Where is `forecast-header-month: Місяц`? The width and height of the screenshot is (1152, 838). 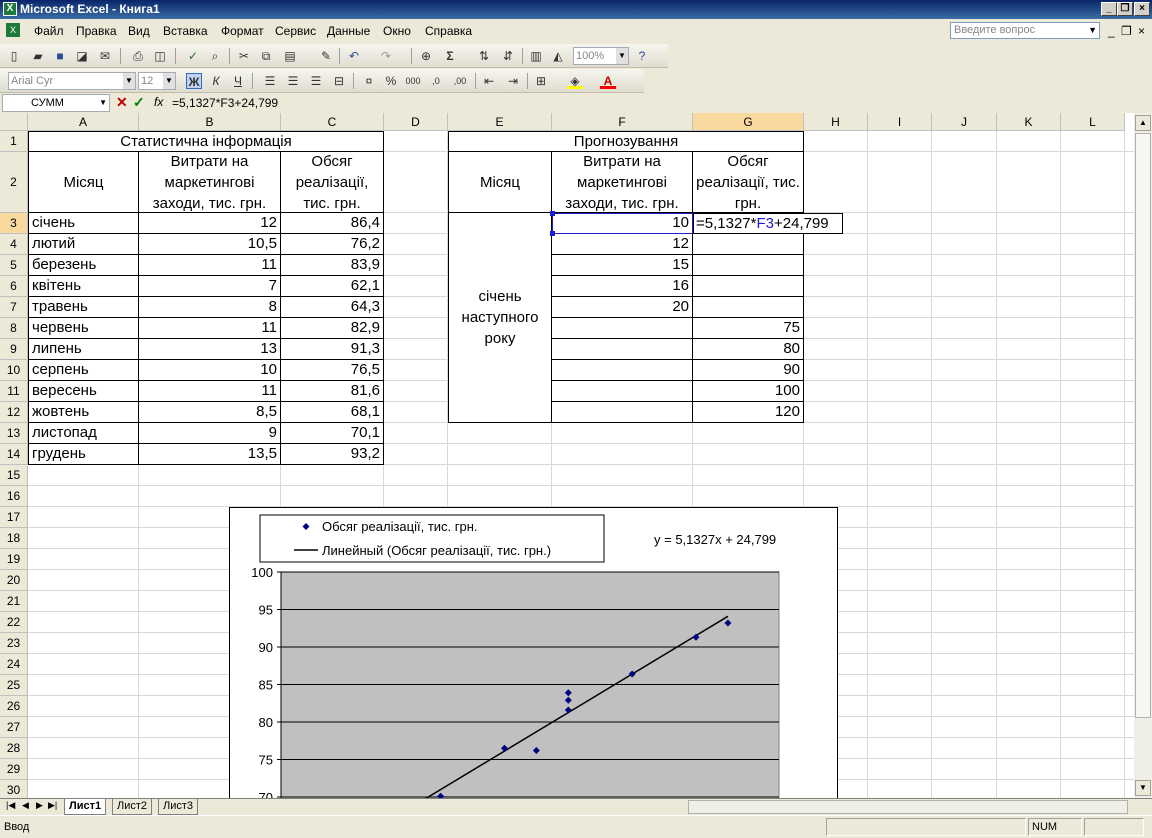 forecast-header-month: Місяц is located at coordinates (500, 182).